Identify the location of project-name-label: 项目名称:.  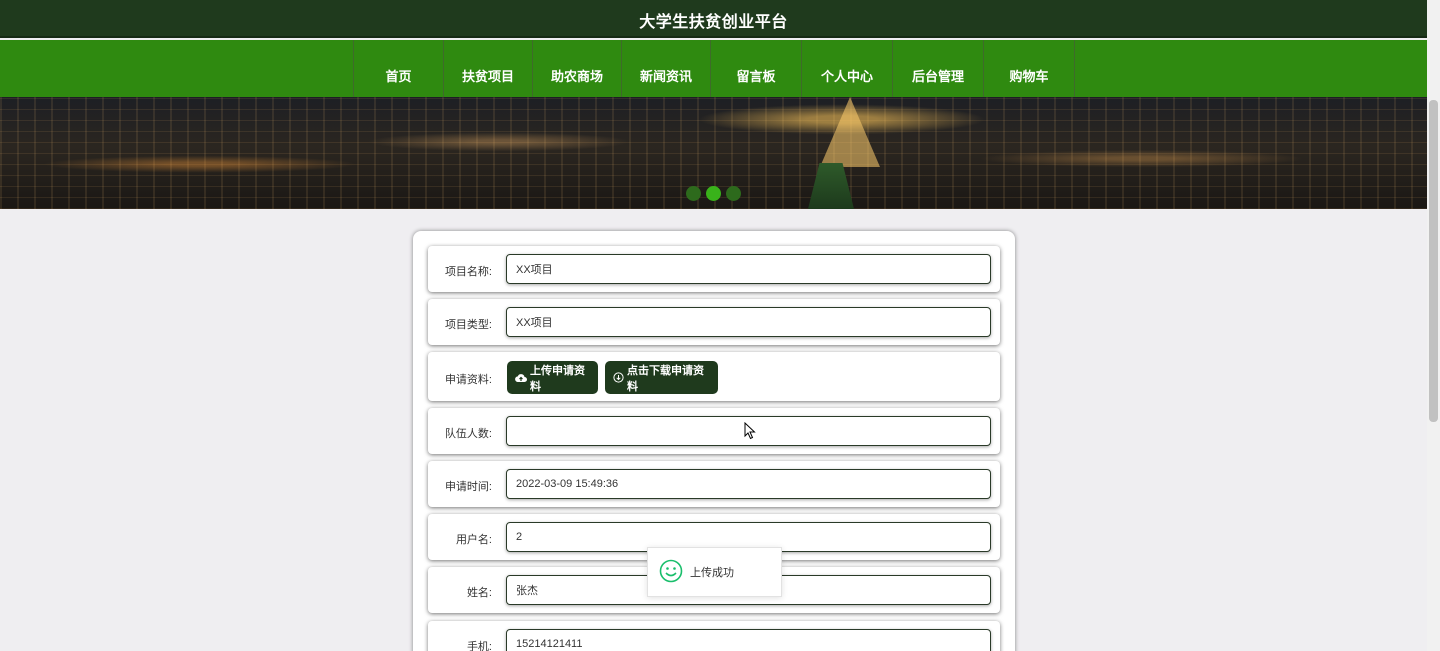
(468, 272).